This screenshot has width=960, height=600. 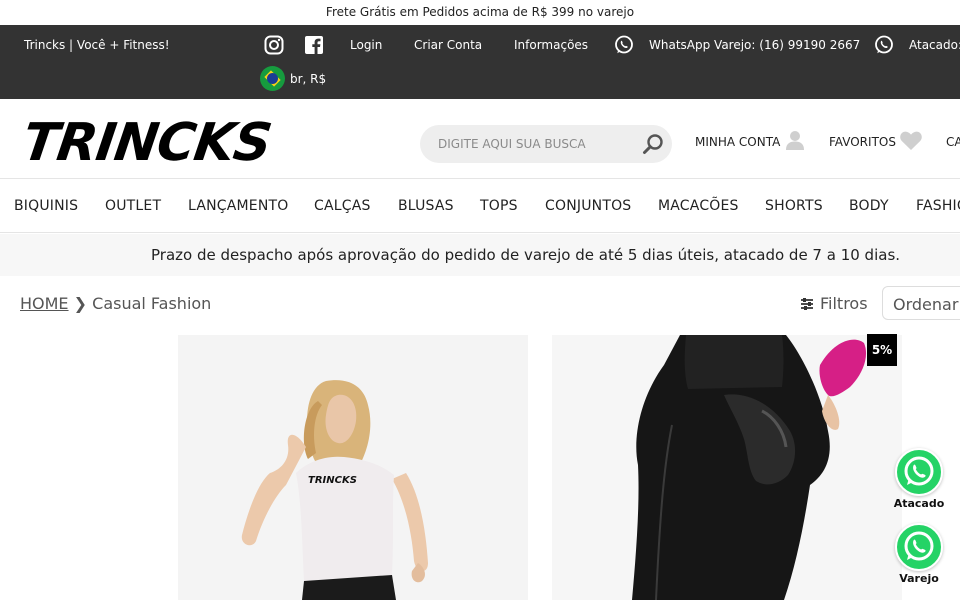 What do you see at coordinates (653, 144) in the screenshot?
I see `search-icon` at bounding box center [653, 144].